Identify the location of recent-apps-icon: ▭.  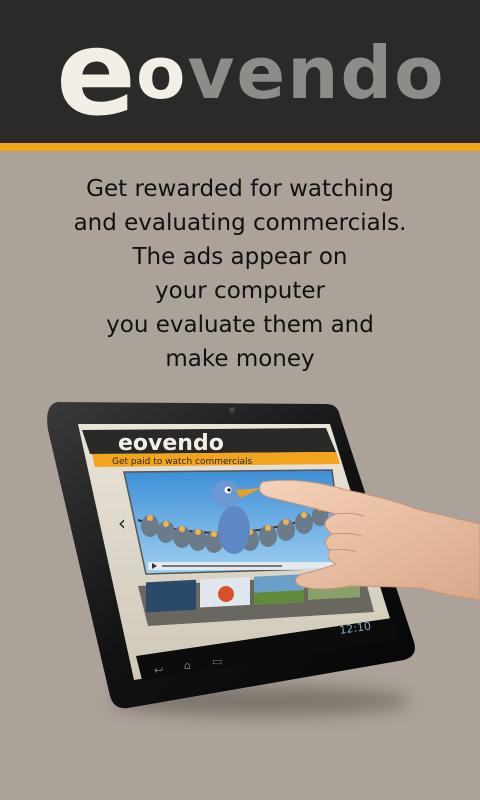
(217, 661).